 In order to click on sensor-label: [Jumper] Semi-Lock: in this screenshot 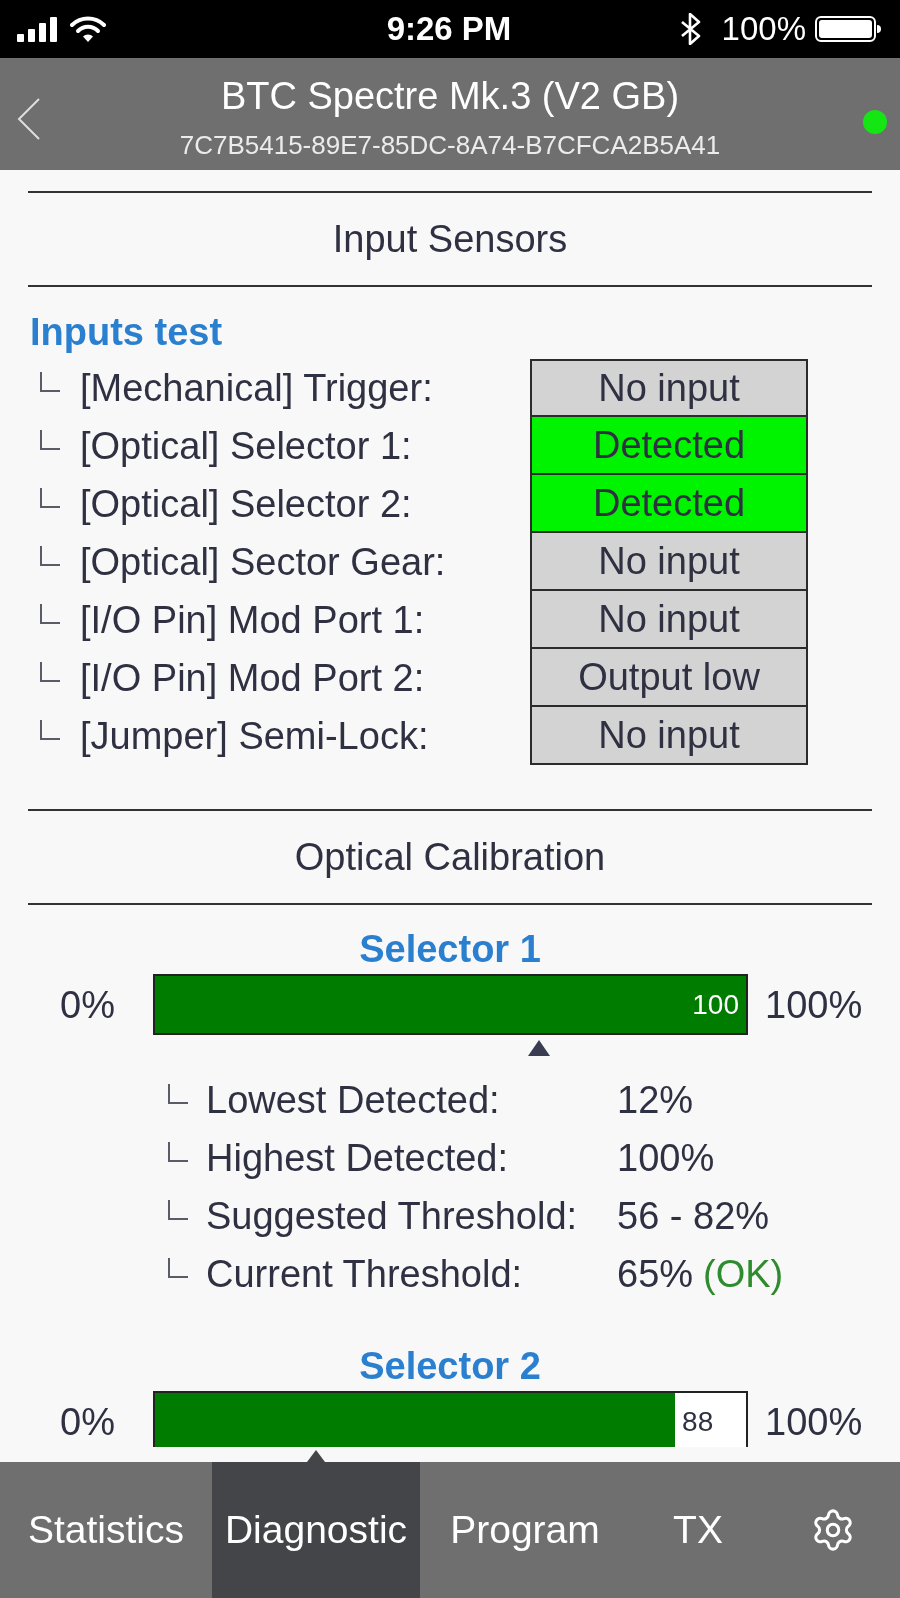, I will do `click(254, 736)`.